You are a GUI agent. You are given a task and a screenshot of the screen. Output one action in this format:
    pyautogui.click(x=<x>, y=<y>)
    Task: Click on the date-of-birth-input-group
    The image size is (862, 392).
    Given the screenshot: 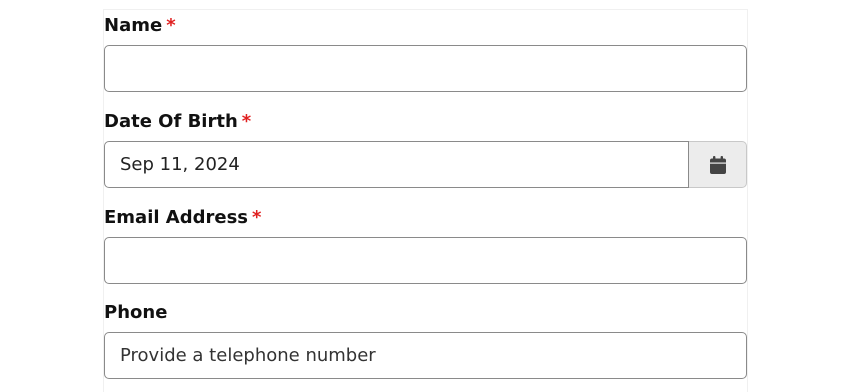 What is the action you would take?
    pyautogui.click(x=425, y=164)
    